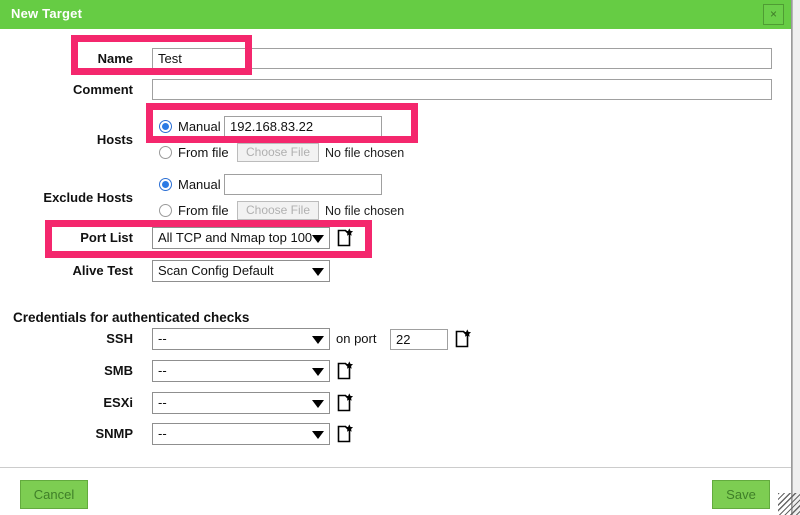 The height and width of the screenshot is (515, 800). I want to click on save-button: Save, so click(741, 494).